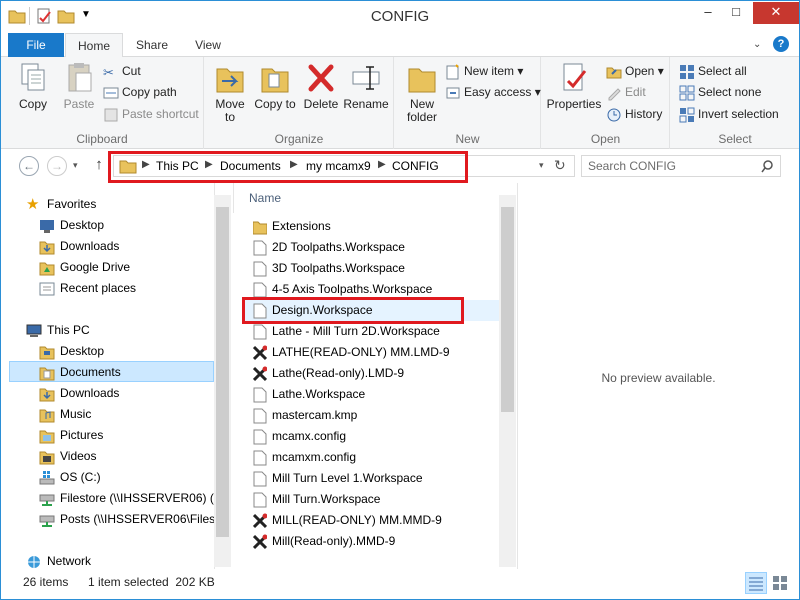 The width and height of the screenshot is (800, 600). I want to click on open-button: Open ▾, so click(635, 72).